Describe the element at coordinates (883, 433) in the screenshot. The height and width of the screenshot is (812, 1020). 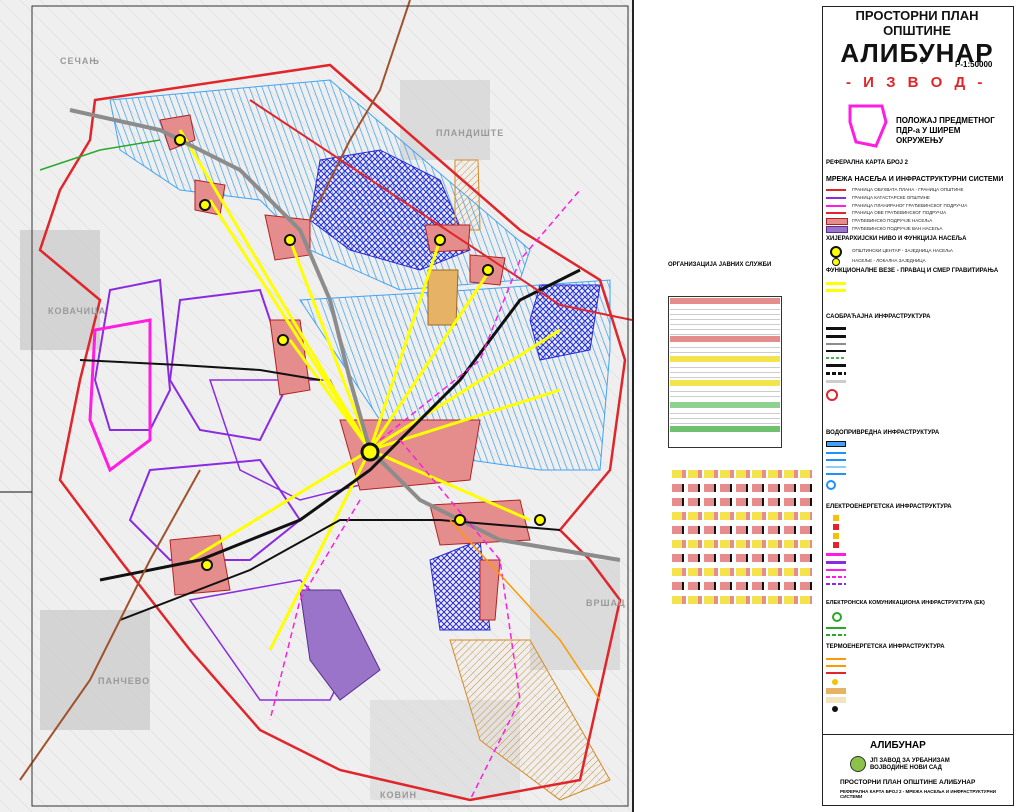
I see `water-title: ВОДОПРИВРЕДНА ИНФРАСТРУКТУРА` at that location.